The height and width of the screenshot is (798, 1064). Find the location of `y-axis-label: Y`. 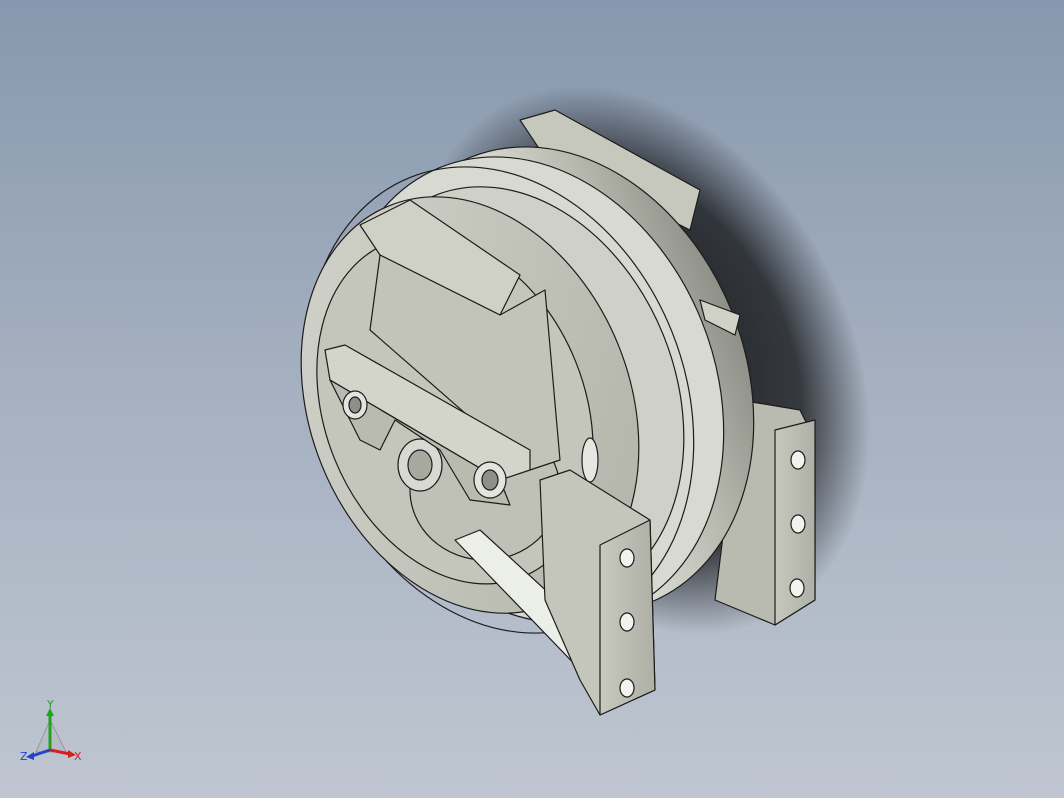

y-axis-label: Y is located at coordinates (50, 705).